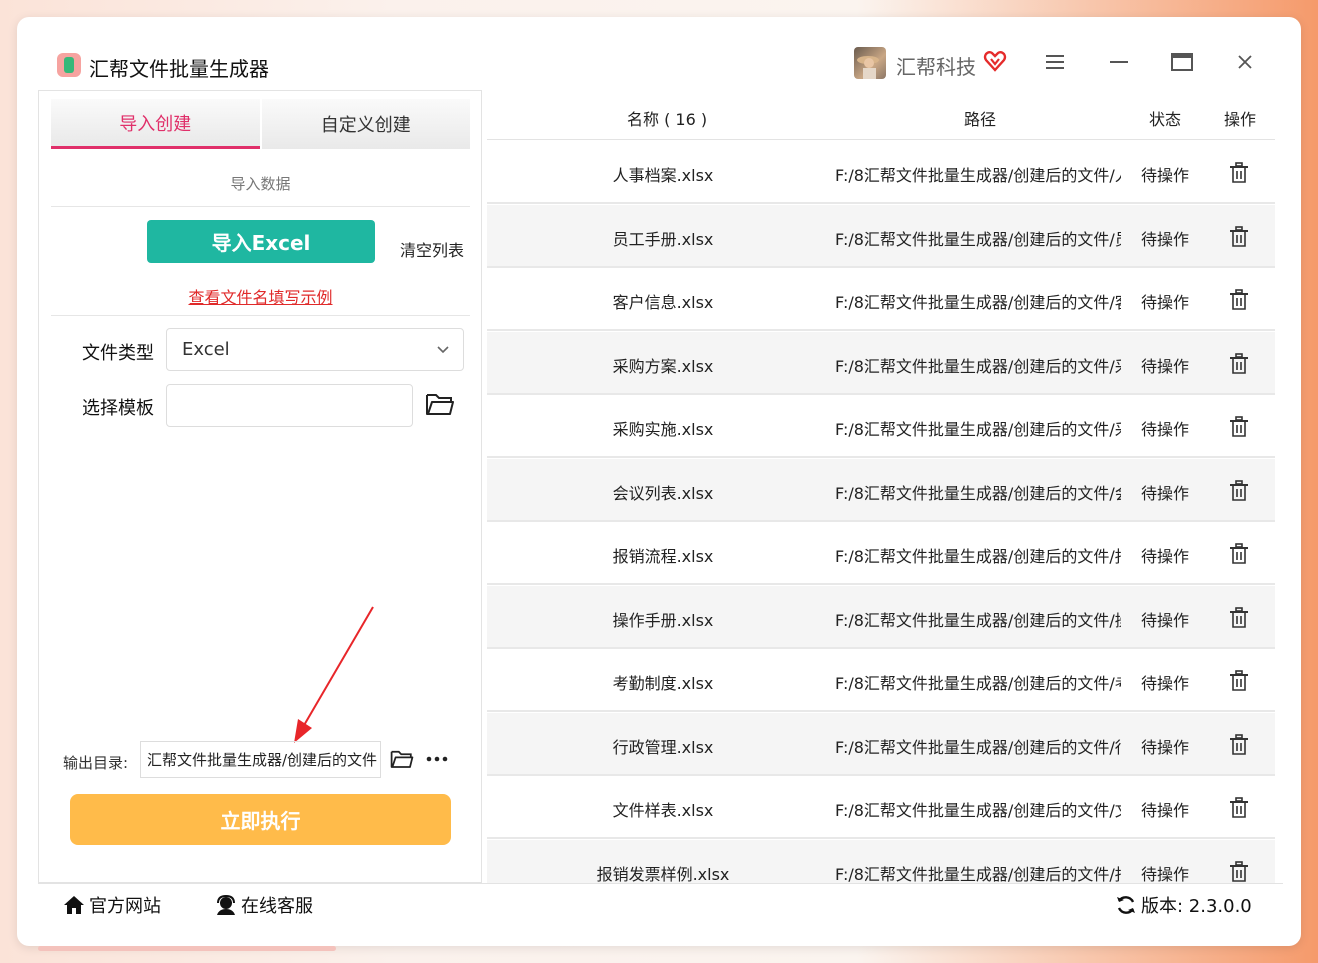  I want to click on menu-button, so click(1055, 62).